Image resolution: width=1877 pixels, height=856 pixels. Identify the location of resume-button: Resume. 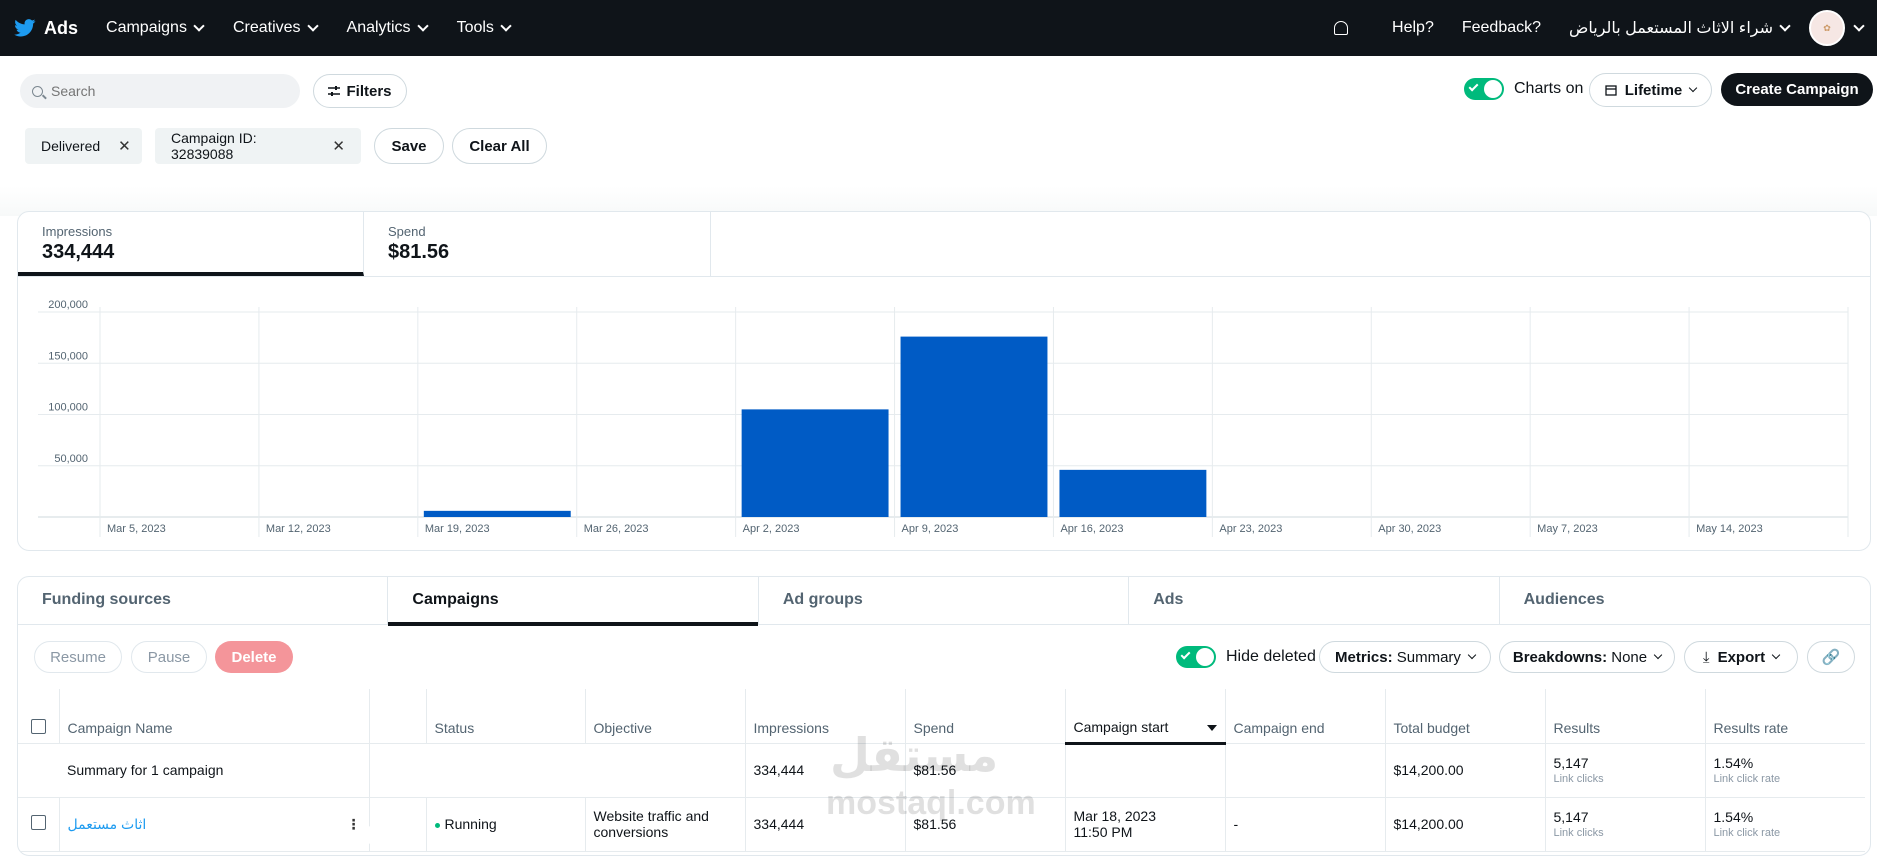
(78, 657).